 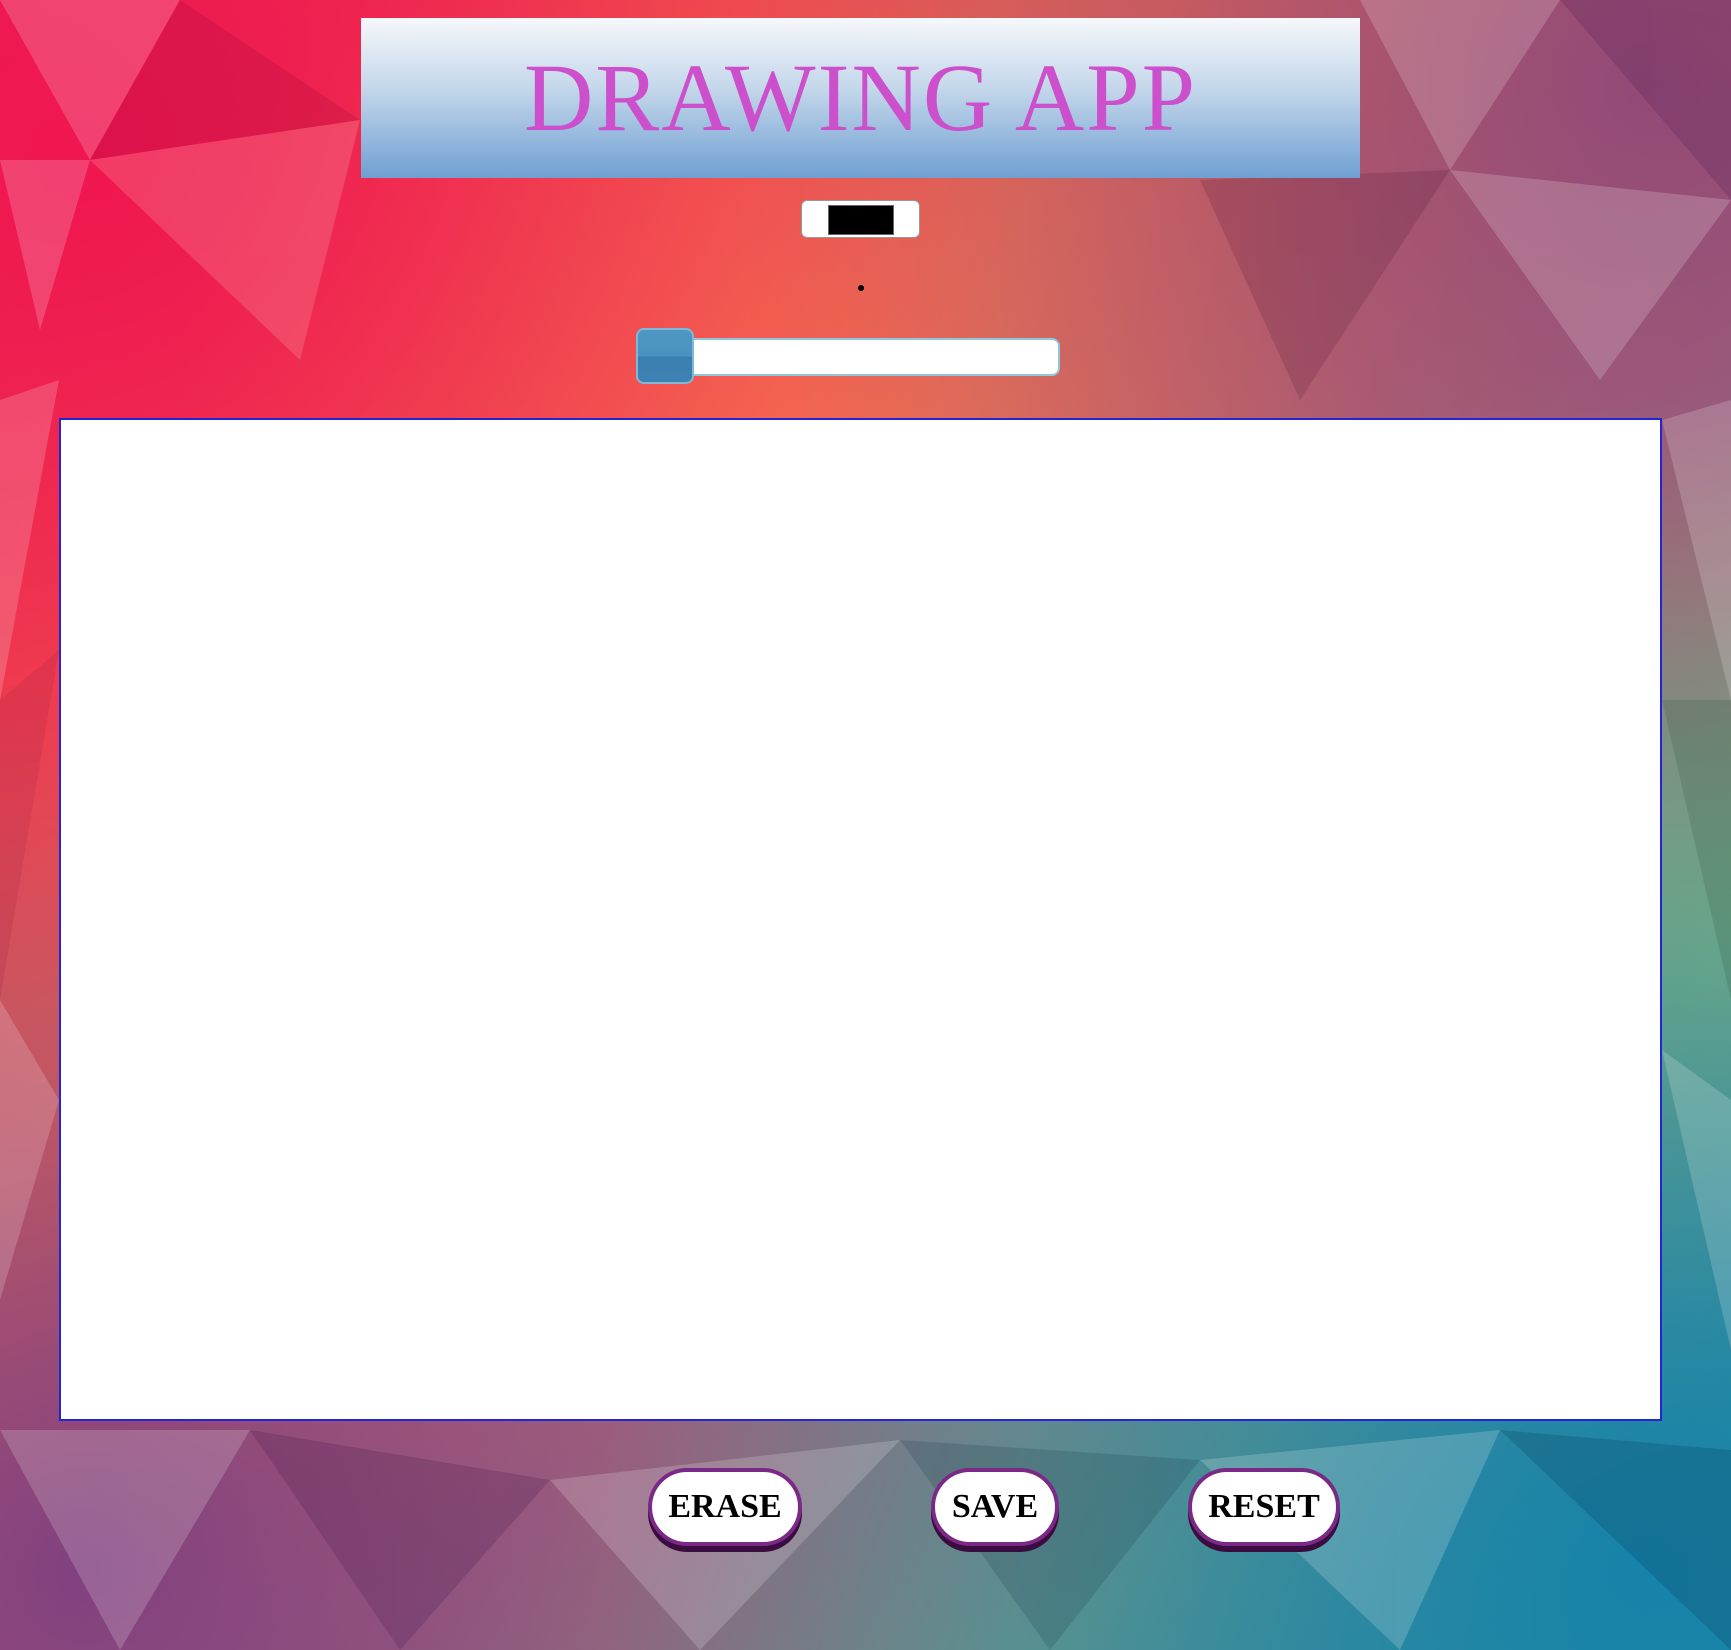 I want to click on slider-track, so click(x=848, y=357).